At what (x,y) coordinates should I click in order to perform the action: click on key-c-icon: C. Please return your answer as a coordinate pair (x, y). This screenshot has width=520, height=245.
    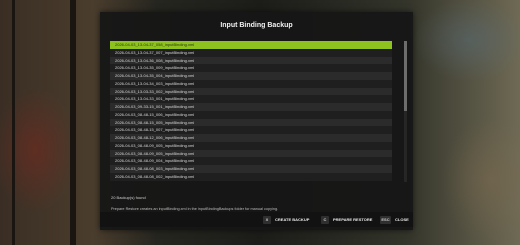
    Looking at the image, I should click on (325, 219).